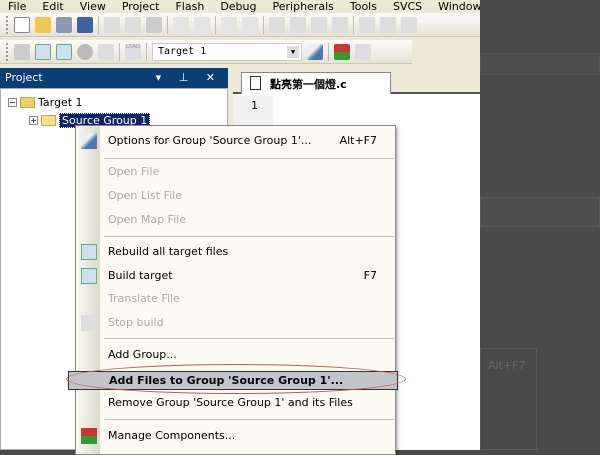 This screenshot has width=600, height=455. I want to click on build-toolbar: LOAD Target 1 ▼, so click(206, 52).